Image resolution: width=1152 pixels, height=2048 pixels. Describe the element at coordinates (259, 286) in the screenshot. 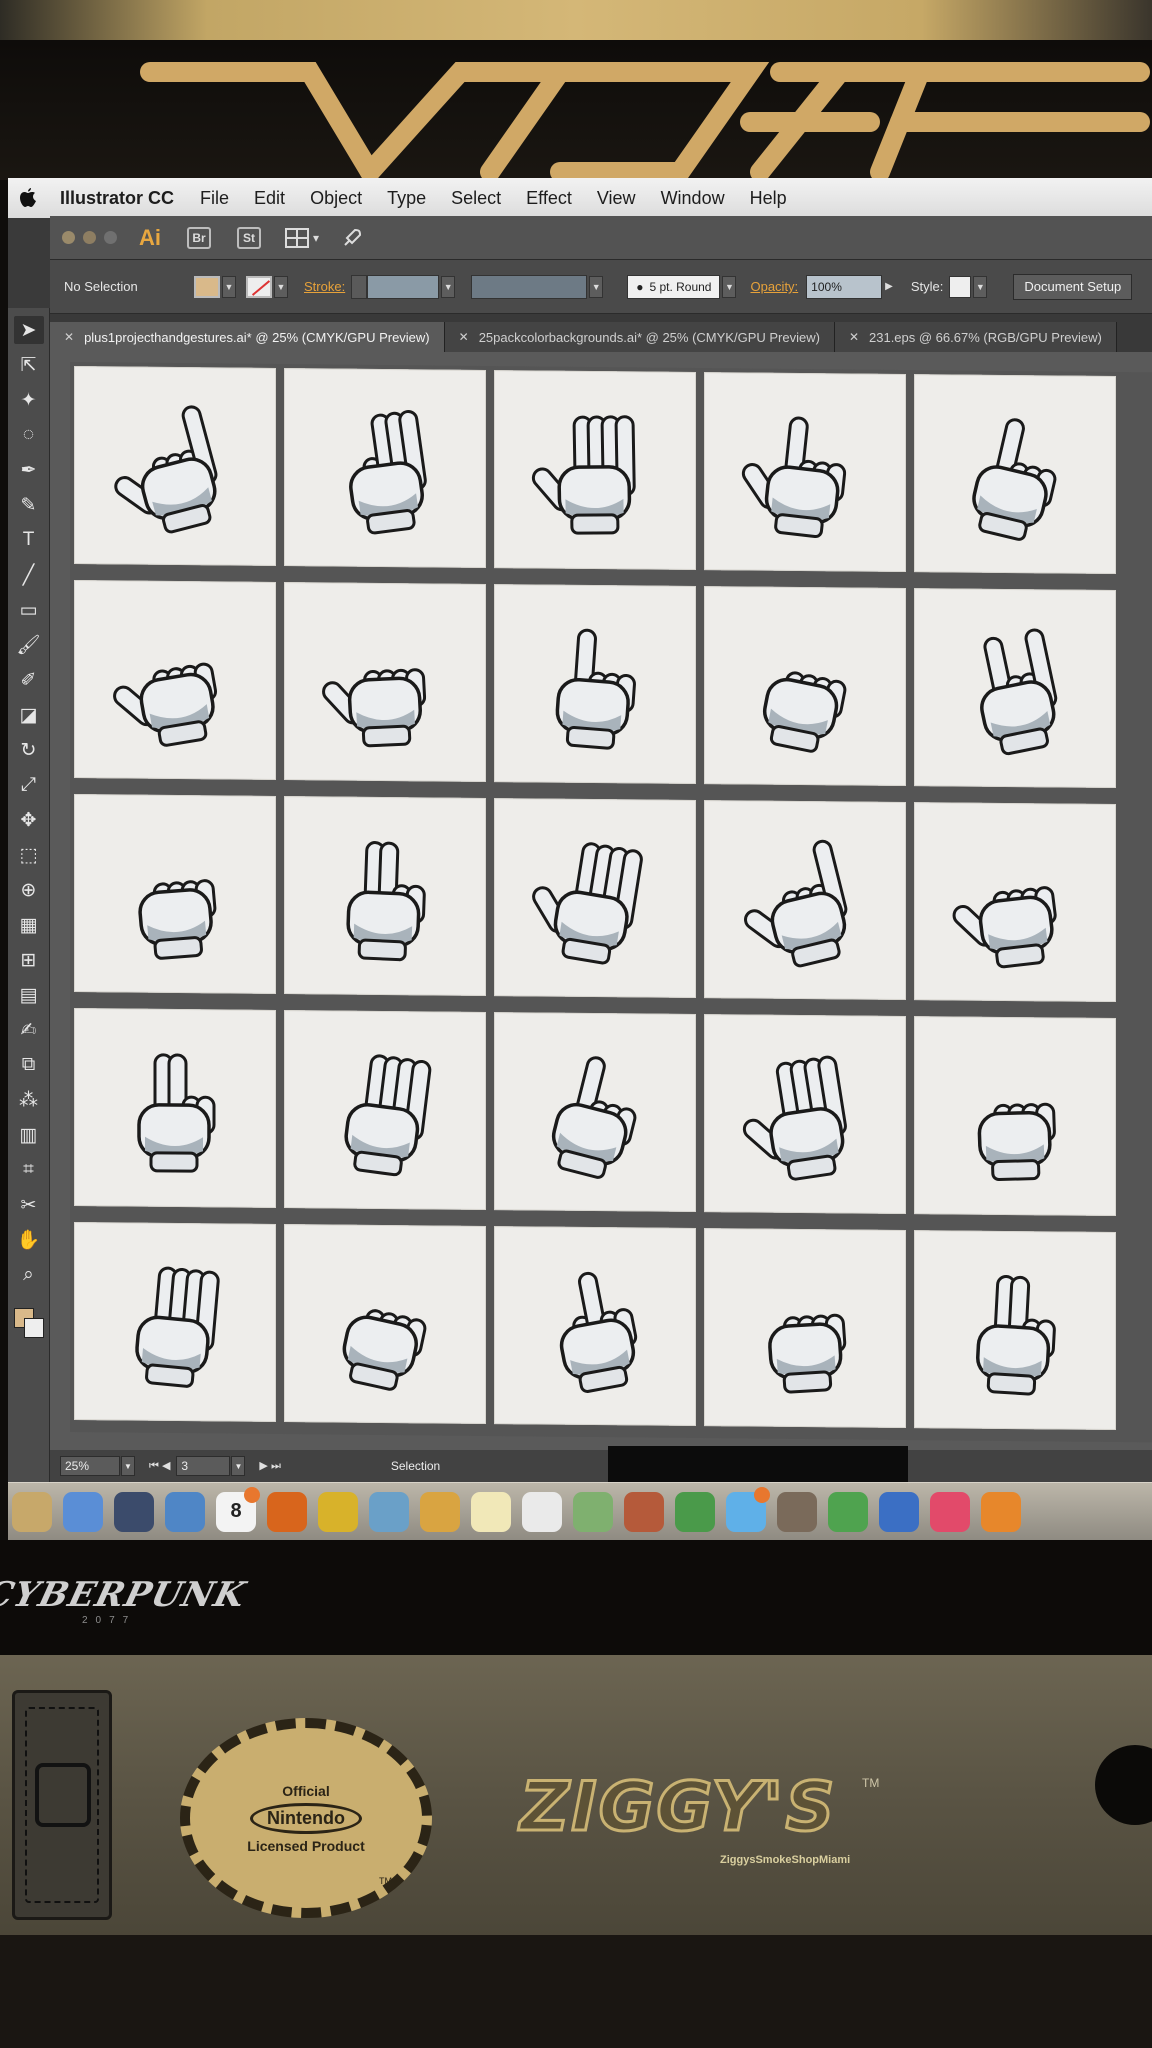

I see `stroke-swatch` at that location.